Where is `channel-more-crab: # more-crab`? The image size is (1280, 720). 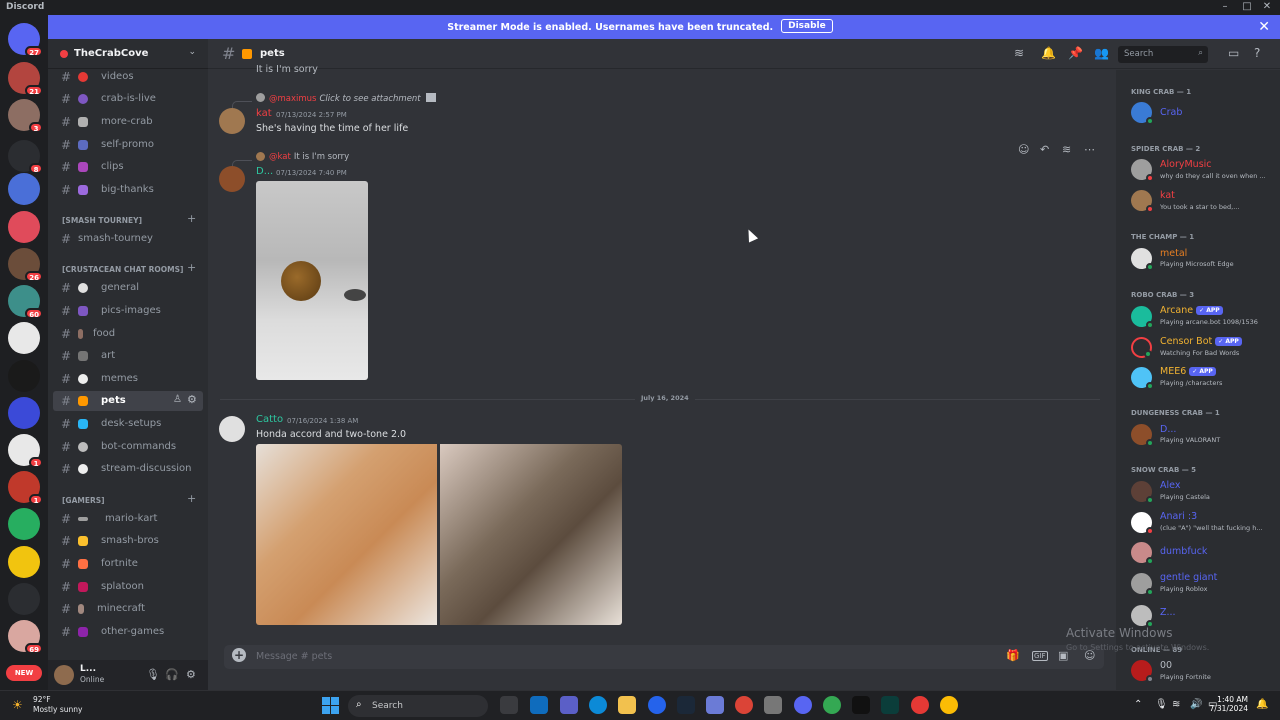 channel-more-crab: # more-crab is located at coordinates (128, 122).